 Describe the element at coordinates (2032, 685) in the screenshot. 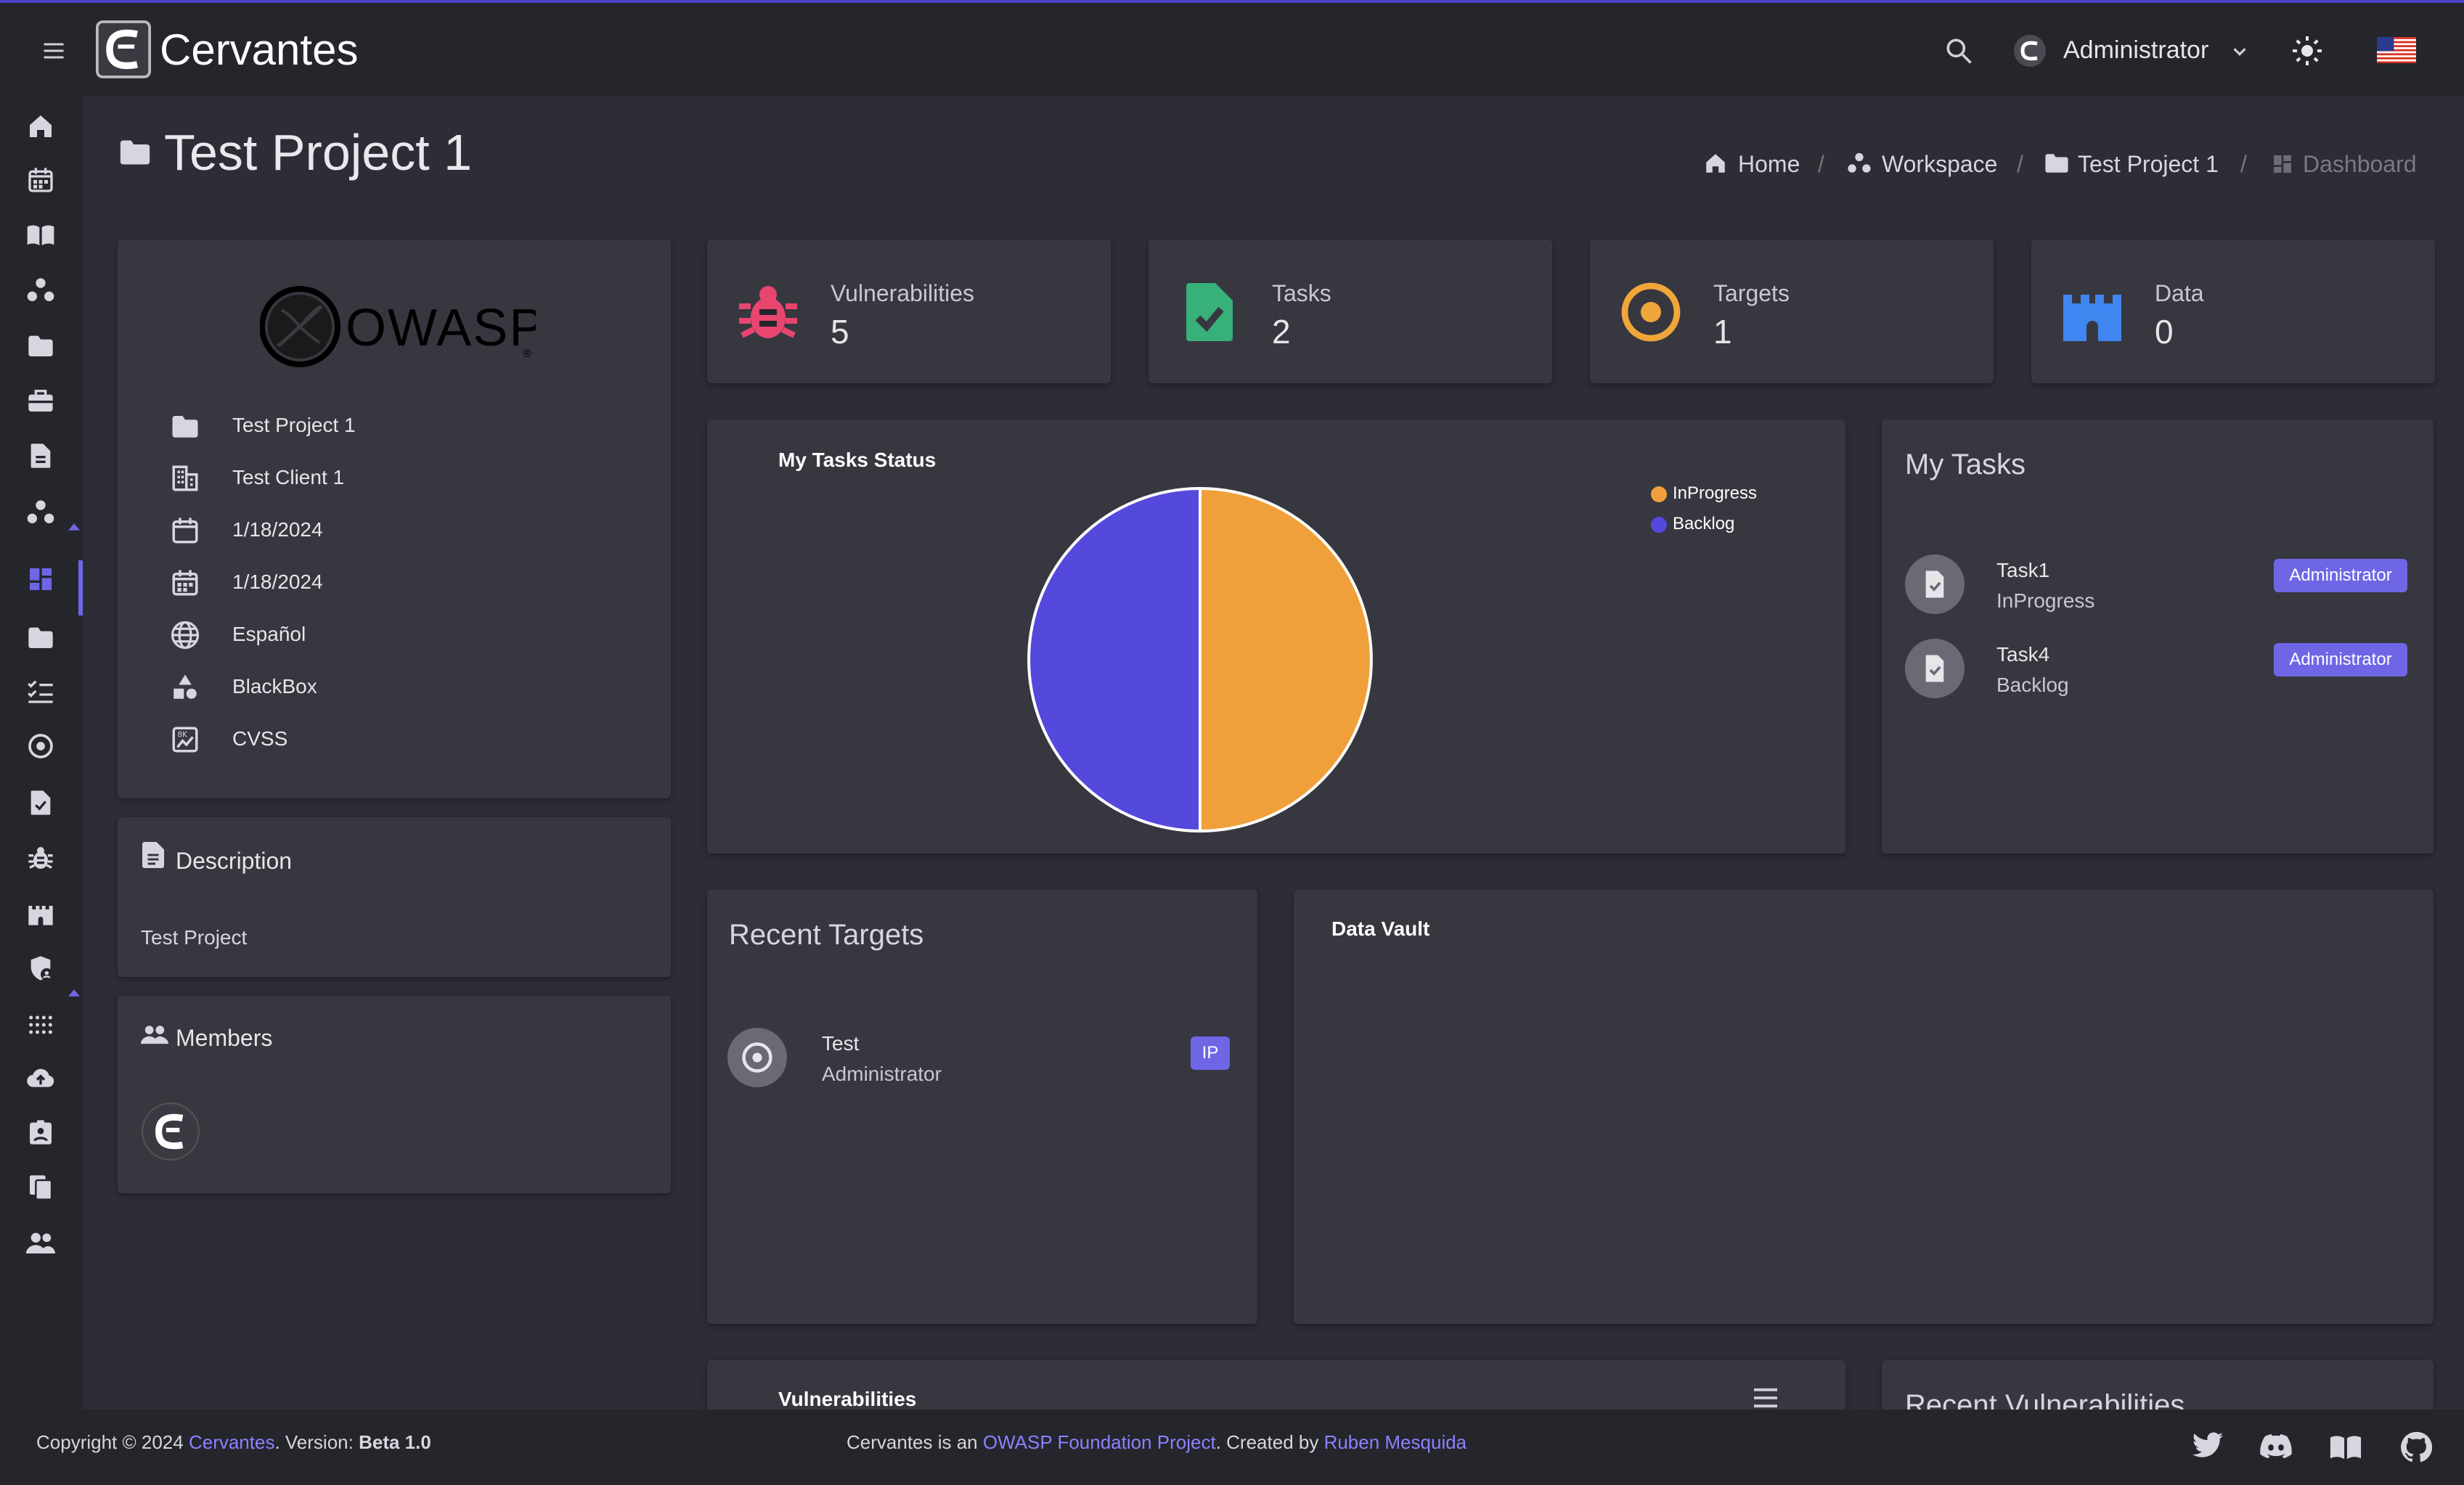

I see `task-status: Backlog` at that location.